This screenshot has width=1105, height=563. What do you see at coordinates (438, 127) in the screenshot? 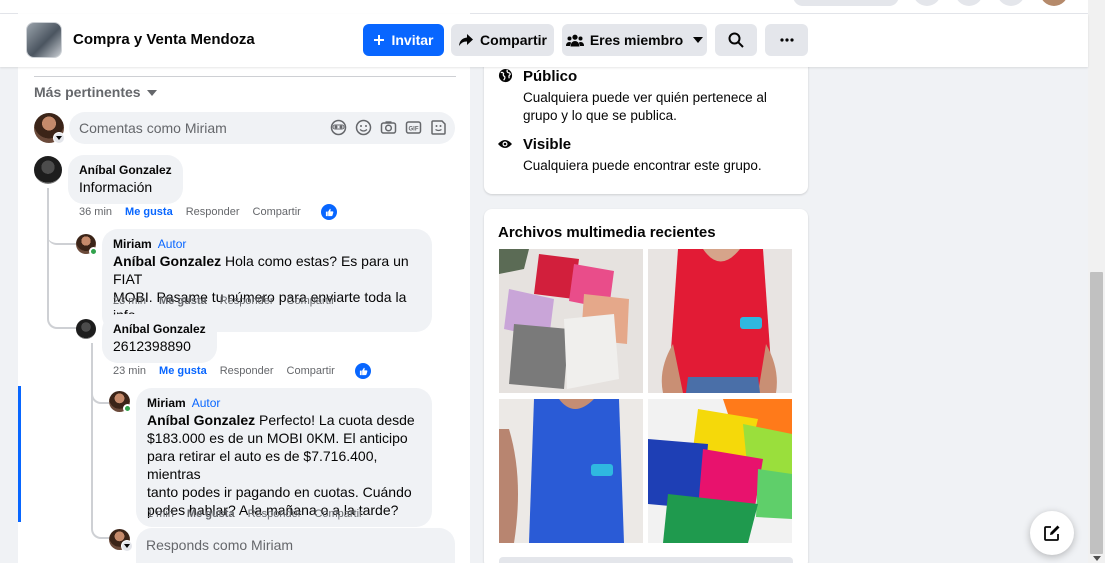
I see `sticker-icon` at bounding box center [438, 127].